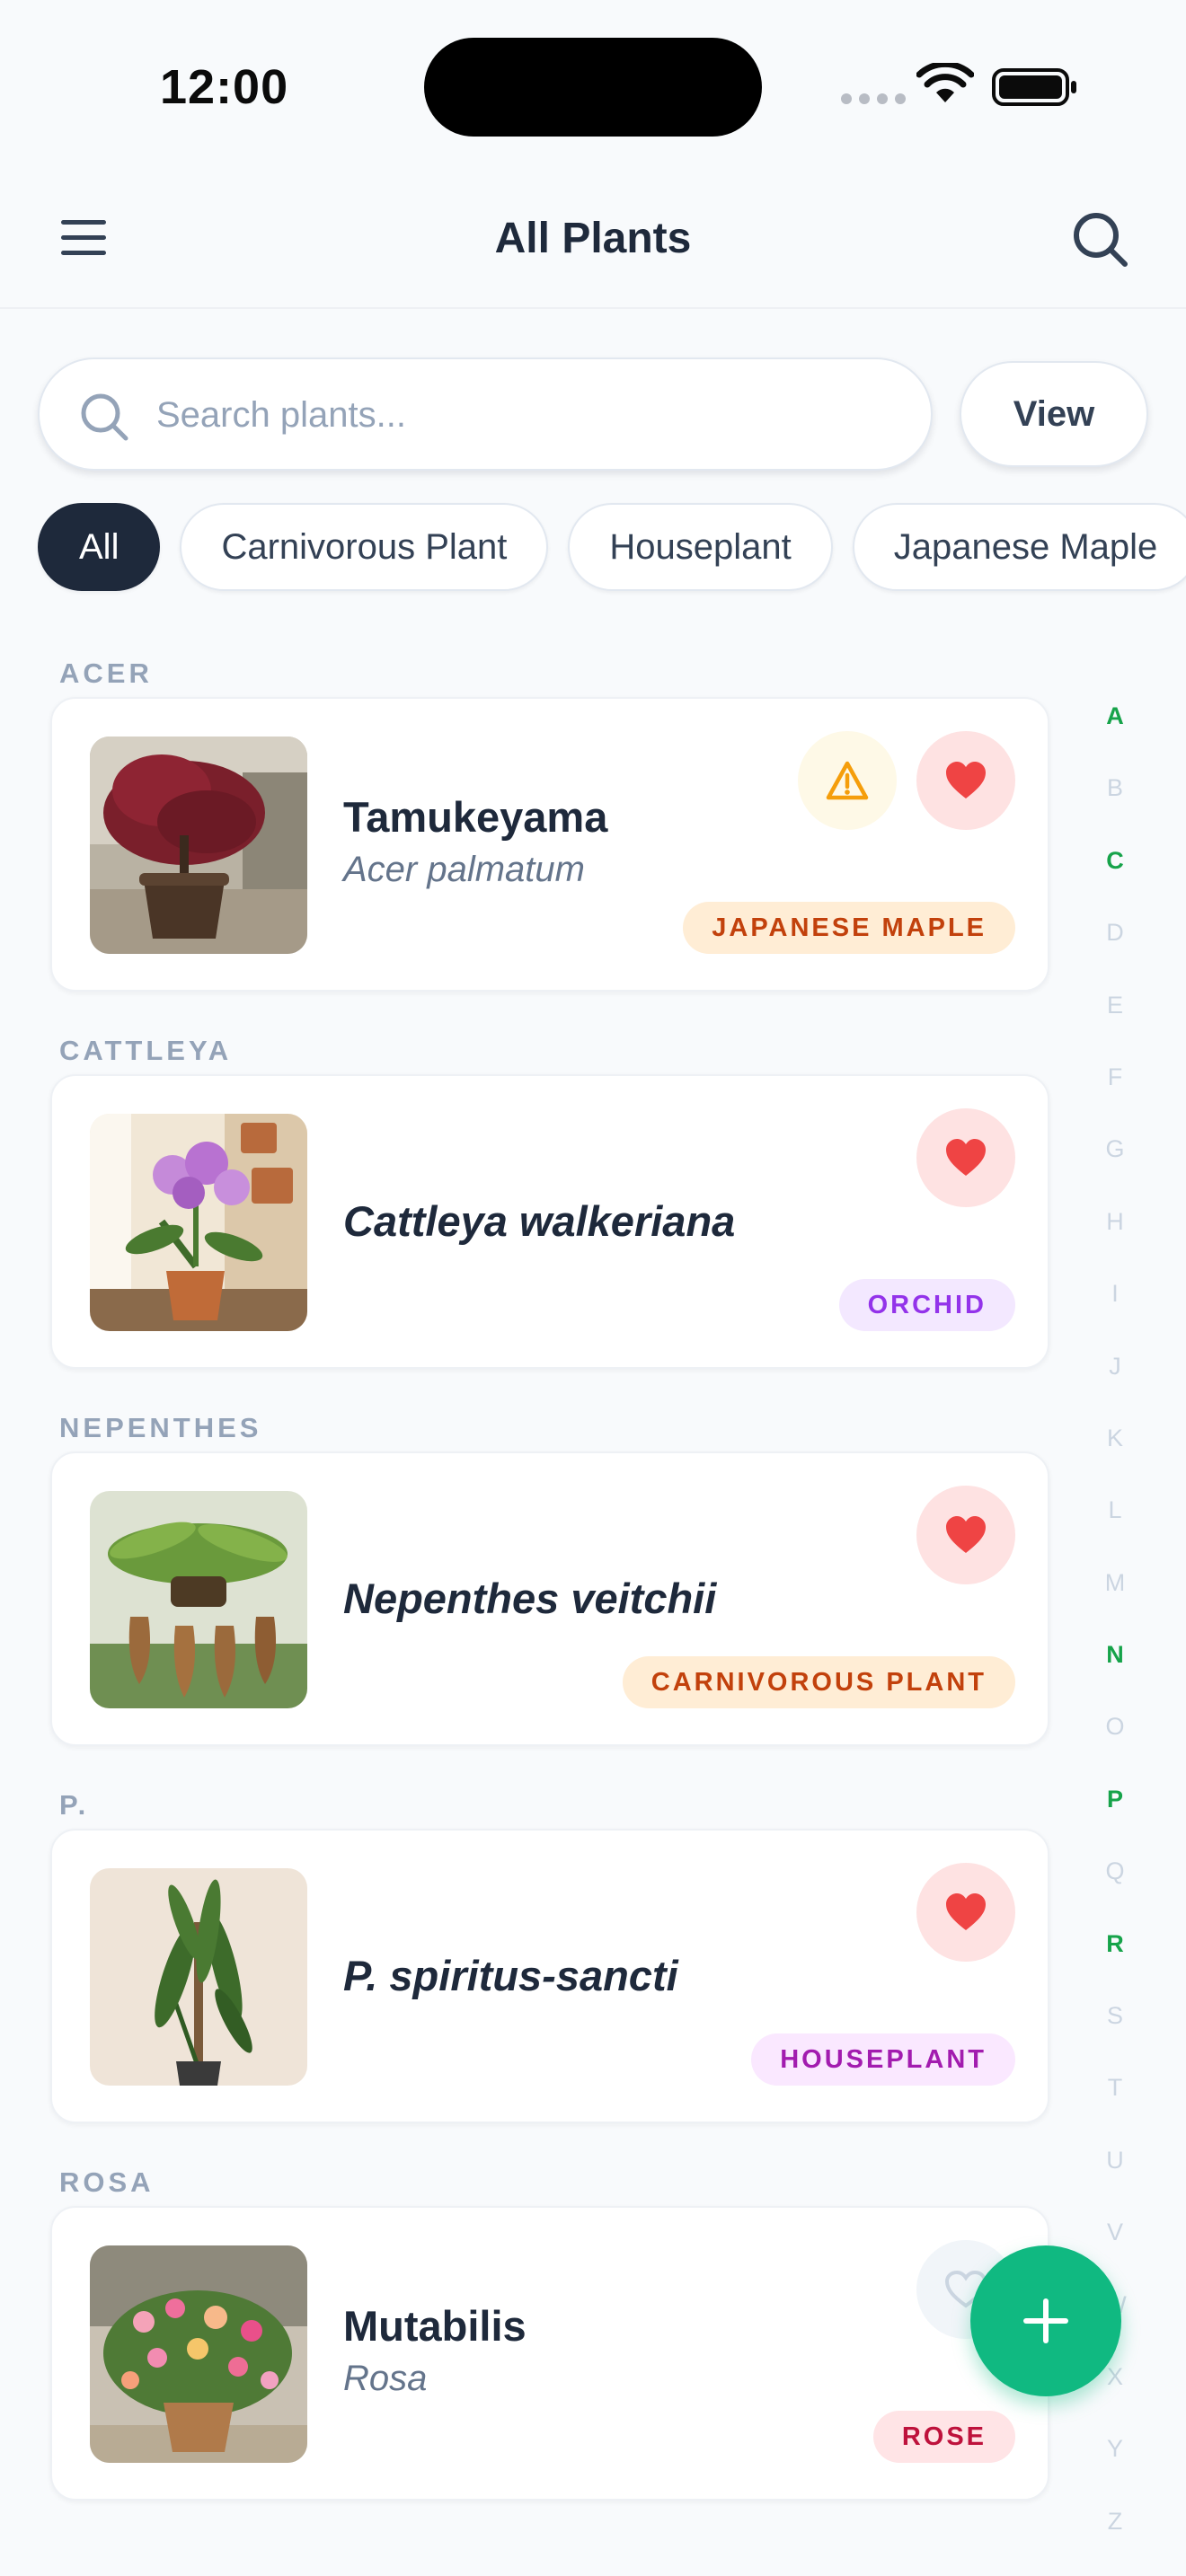 The height and width of the screenshot is (2576, 1186). What do you see at coordinates (385, 2378) in the screenshot?
I see `plant-scientific-name: Rosa` at bounding box center [385, 2378].